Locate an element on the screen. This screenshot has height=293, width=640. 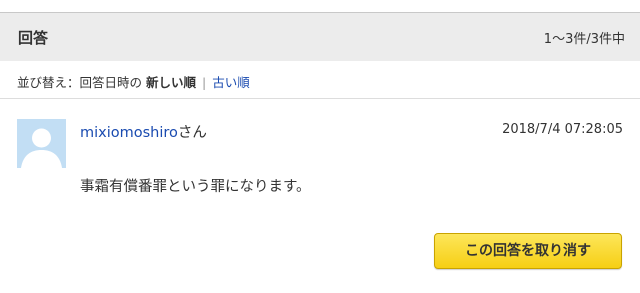
sort-label: 並び替え：回答日時の is located at coordinates (80, 82).